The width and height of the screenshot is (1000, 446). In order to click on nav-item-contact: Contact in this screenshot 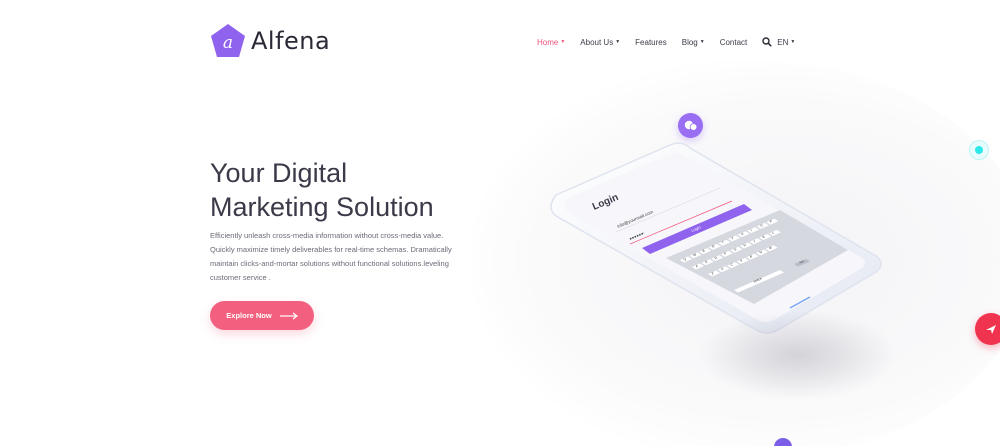, I will do `click(734, 42)`.